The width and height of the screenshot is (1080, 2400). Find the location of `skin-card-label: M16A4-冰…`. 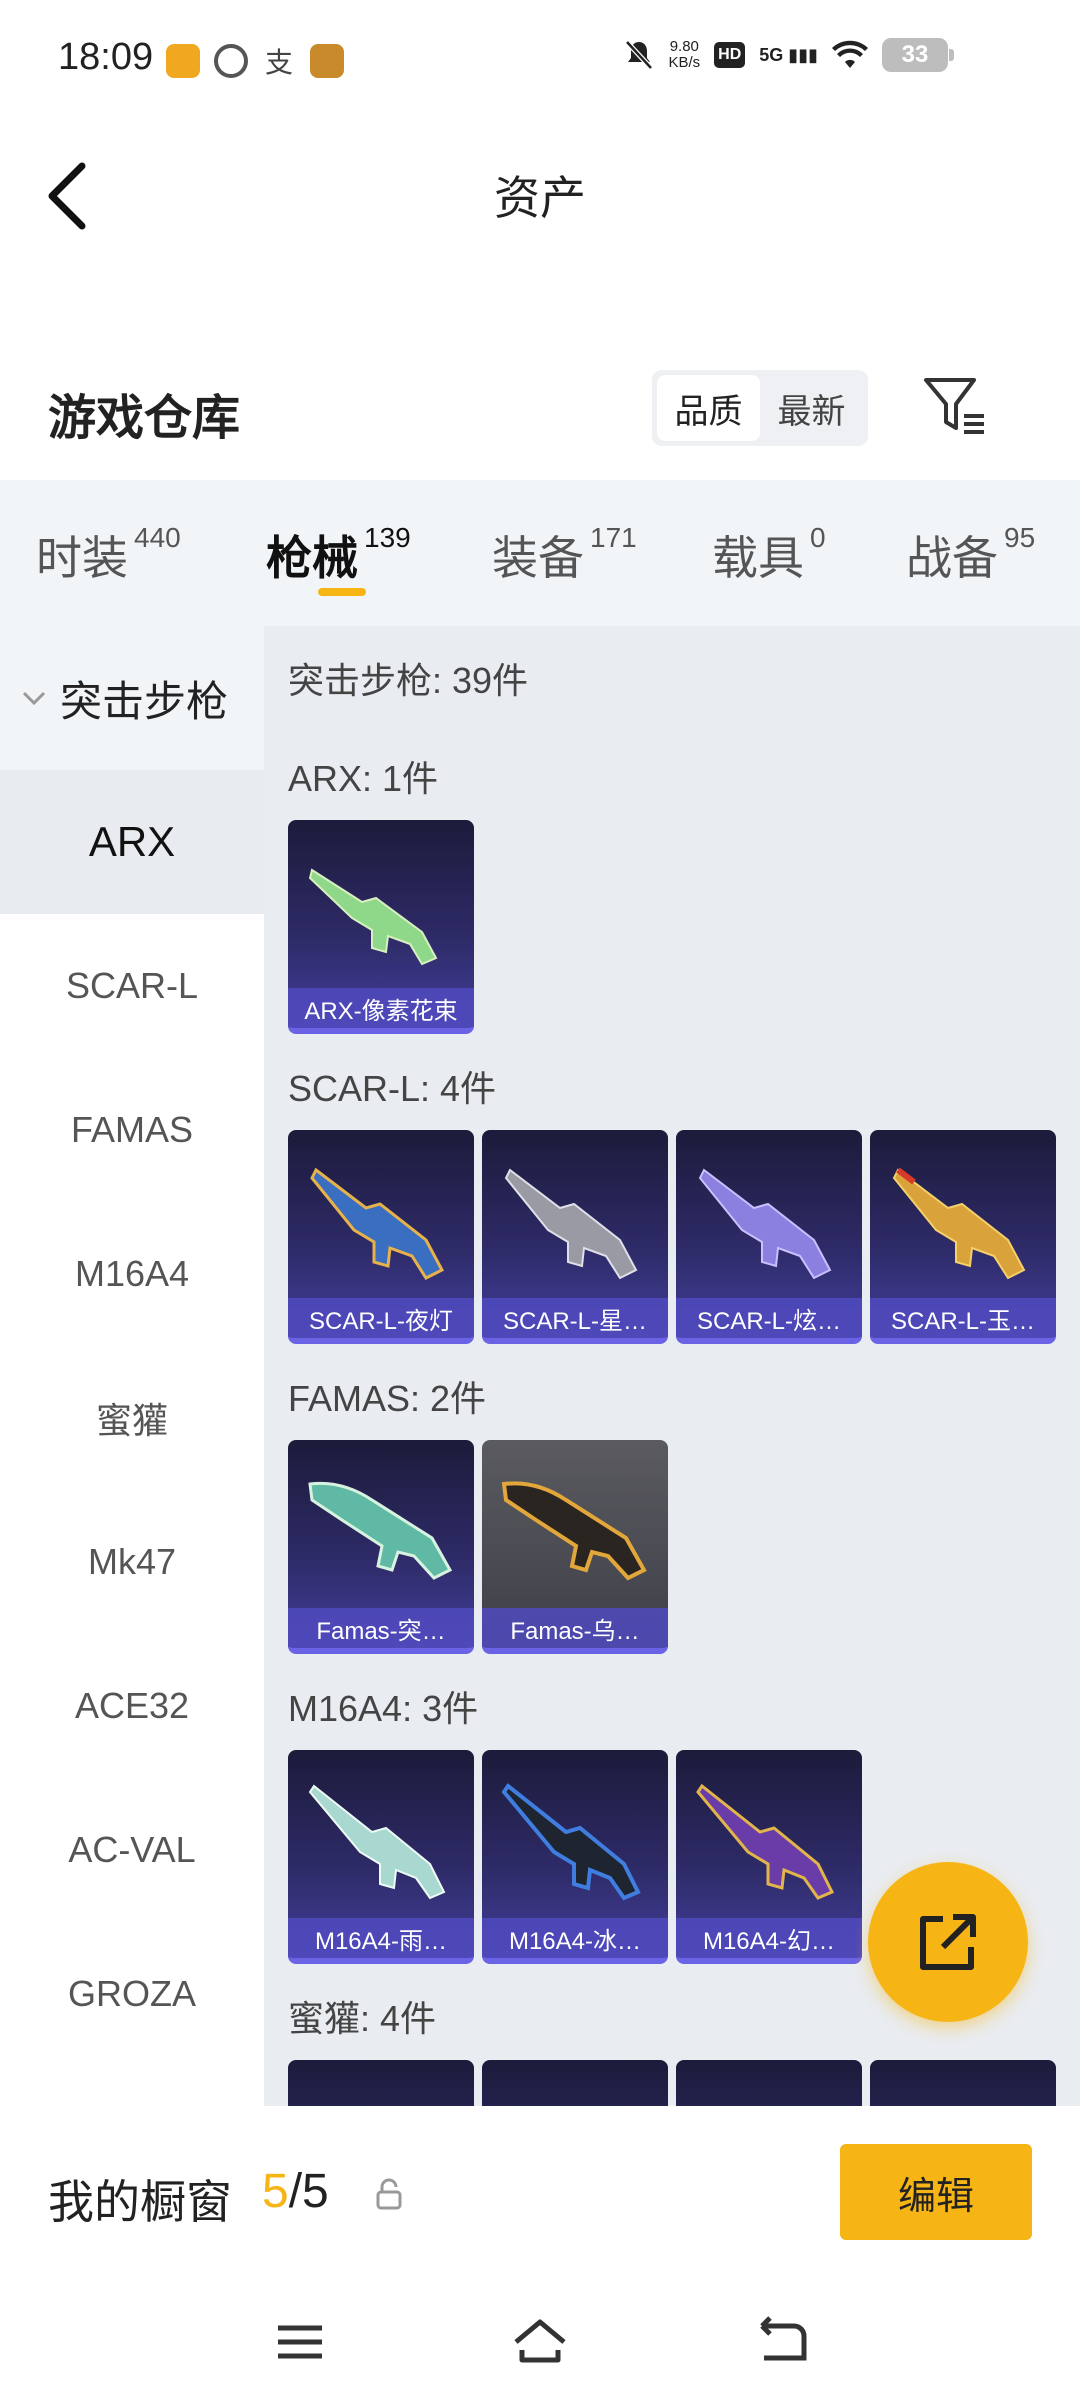

skin-card-label: M16A4-冰… is located at coordinates (575, 1938).